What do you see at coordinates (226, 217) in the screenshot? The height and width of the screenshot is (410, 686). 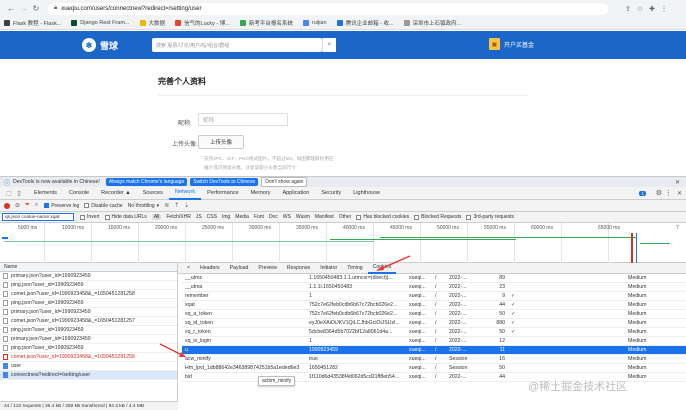 I see `type-filter-img: Img` at bounding box center [226, 217].